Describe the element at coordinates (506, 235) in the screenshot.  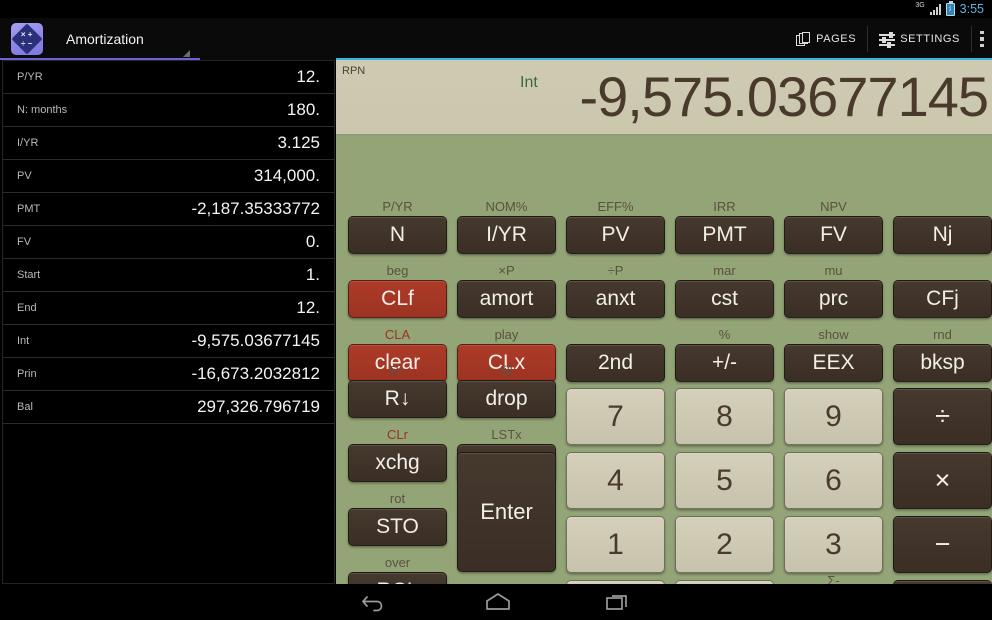
I see `key-I/YR: I/YR` at that location.